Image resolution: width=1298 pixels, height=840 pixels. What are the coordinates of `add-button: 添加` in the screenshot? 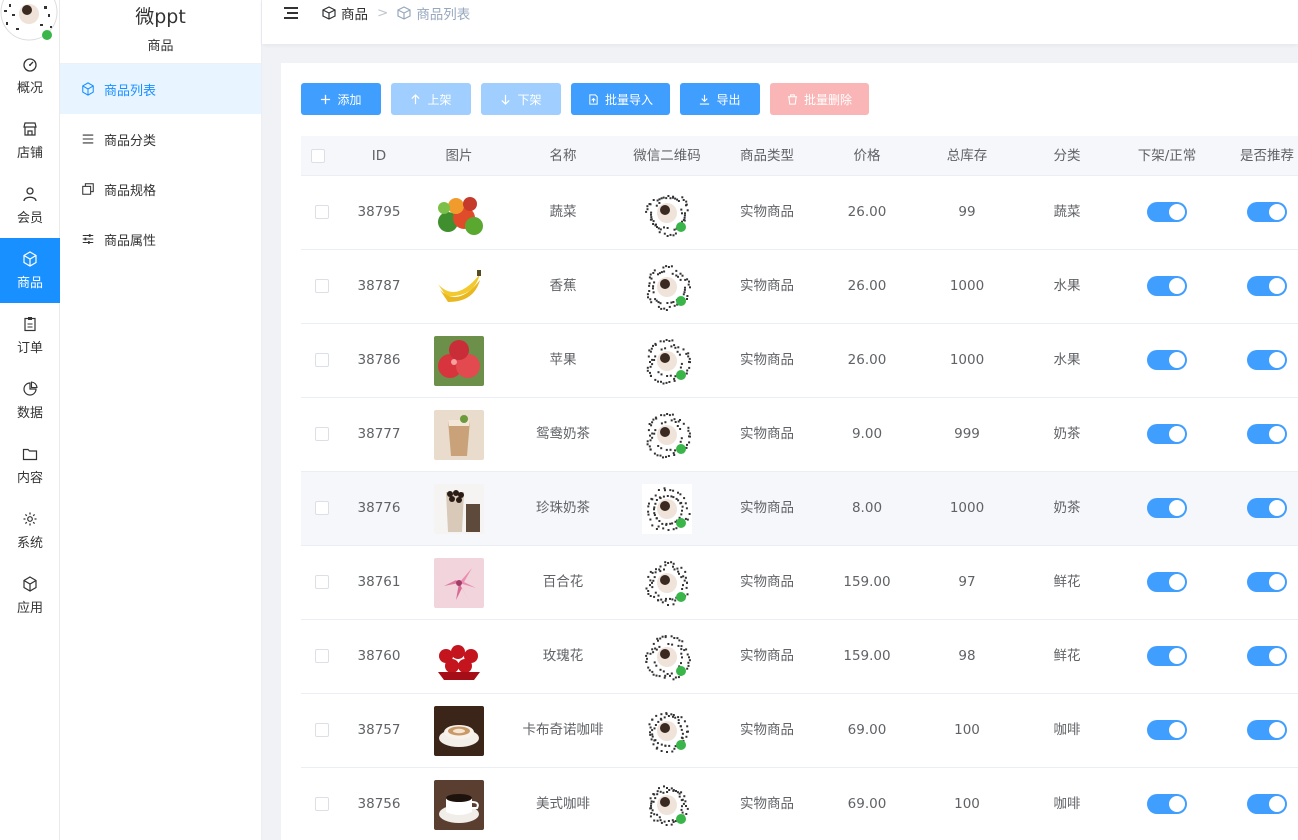 It's located at (341, 99).